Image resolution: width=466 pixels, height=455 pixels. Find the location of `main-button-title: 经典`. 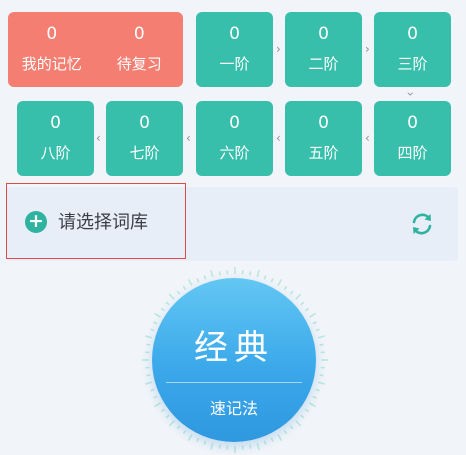

main-button-title: 经典 is located at coordinates (234, 348).